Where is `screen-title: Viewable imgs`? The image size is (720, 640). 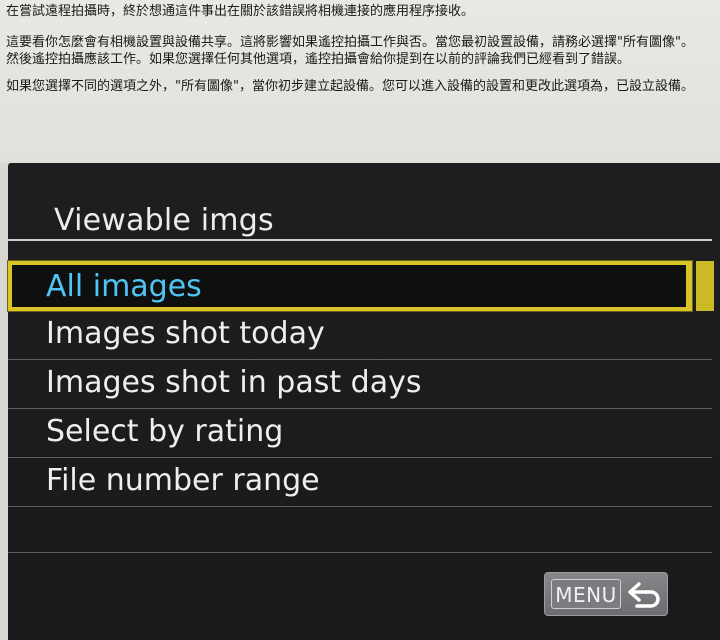 screen-title: Viewable imgs is located at coordinates (164, 220).